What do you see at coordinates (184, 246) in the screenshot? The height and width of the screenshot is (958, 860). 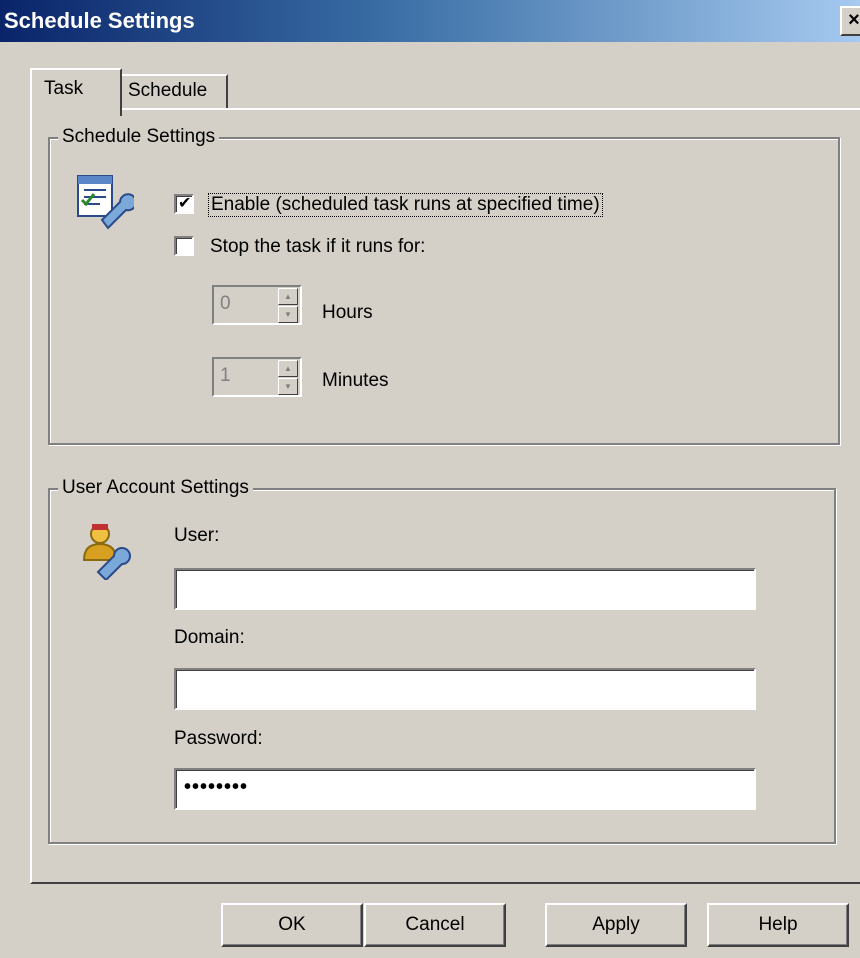 I see `stop-task-checkbox` at bounding box center [184, 246].